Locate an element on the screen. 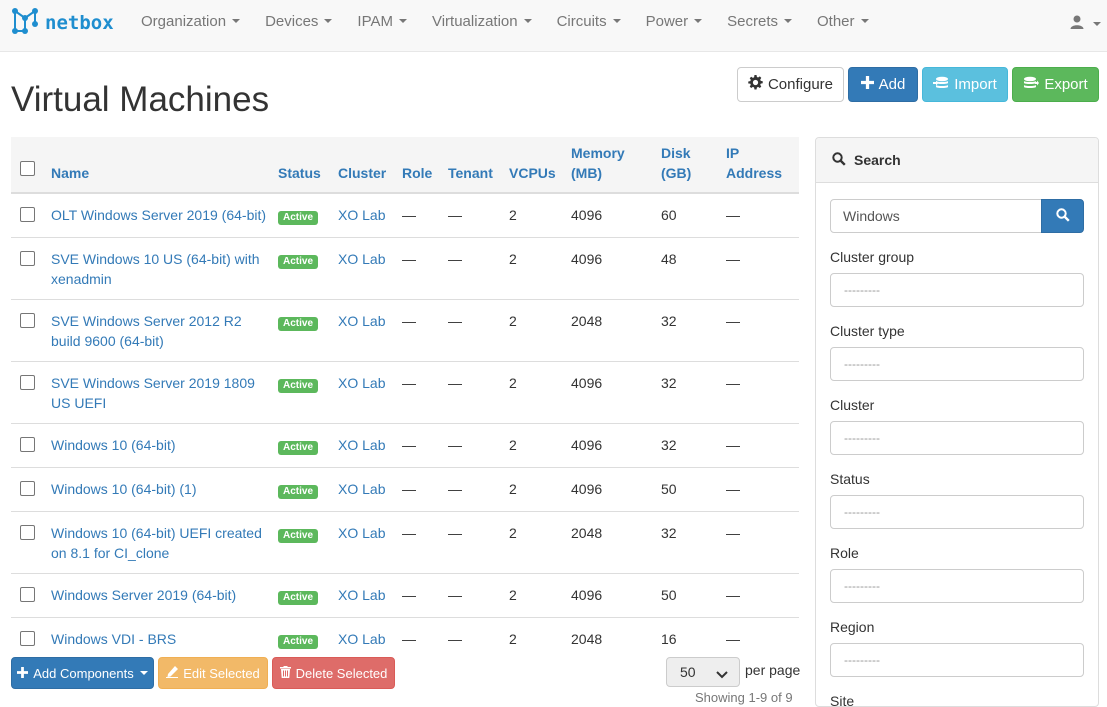 The width and height of the screenshot is (1107, 707). vm-name-link: OLT Windows Server 2019 (64-bit) is located at coordinates (158, 215).